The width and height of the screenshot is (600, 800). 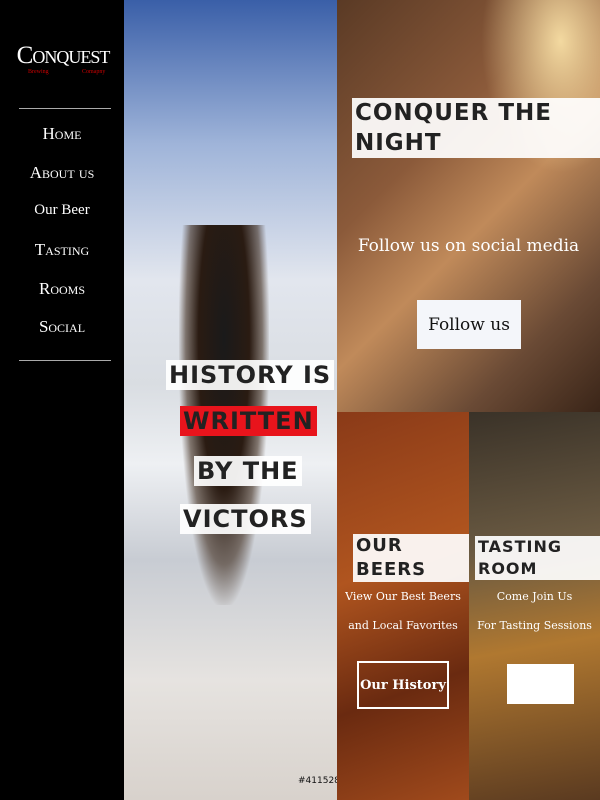 What do you see at coordinates (63, 55) in the screenshot?
I see `logo-text: Conquest` at bounding box center [63, 55].